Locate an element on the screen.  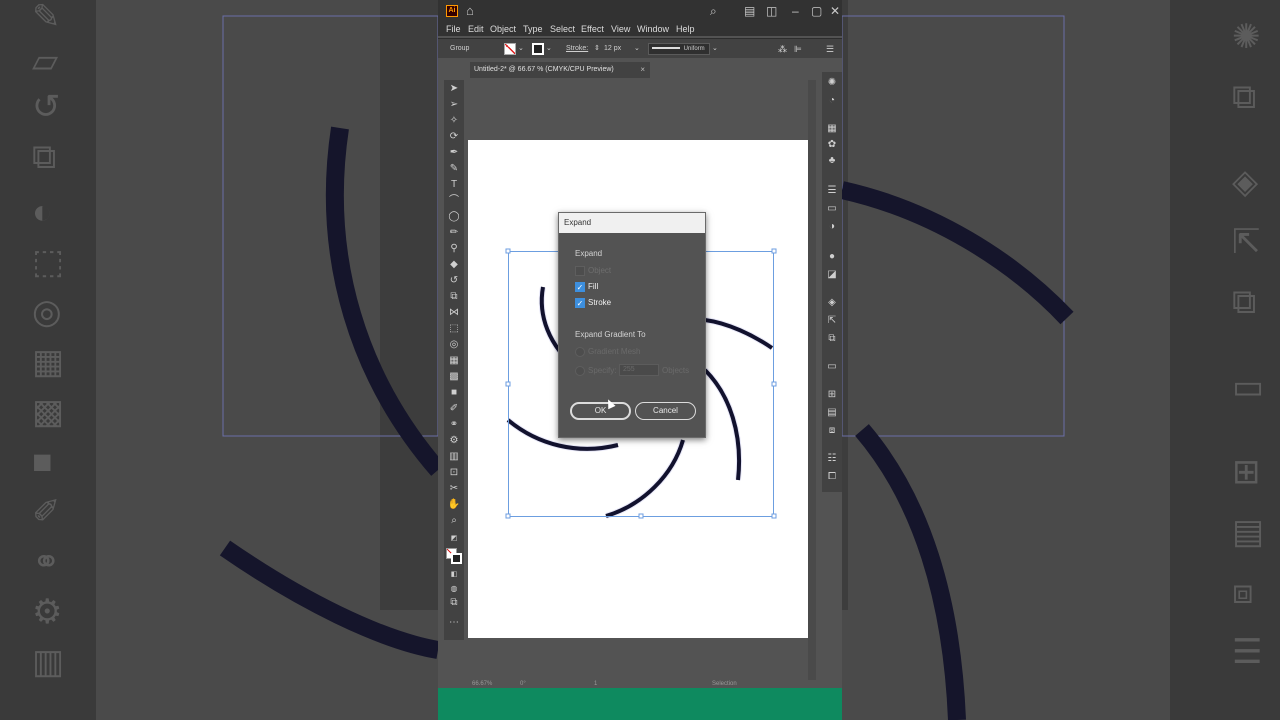
eyedropper-tool-icon: ✐ is located at coordinates (454, 409).